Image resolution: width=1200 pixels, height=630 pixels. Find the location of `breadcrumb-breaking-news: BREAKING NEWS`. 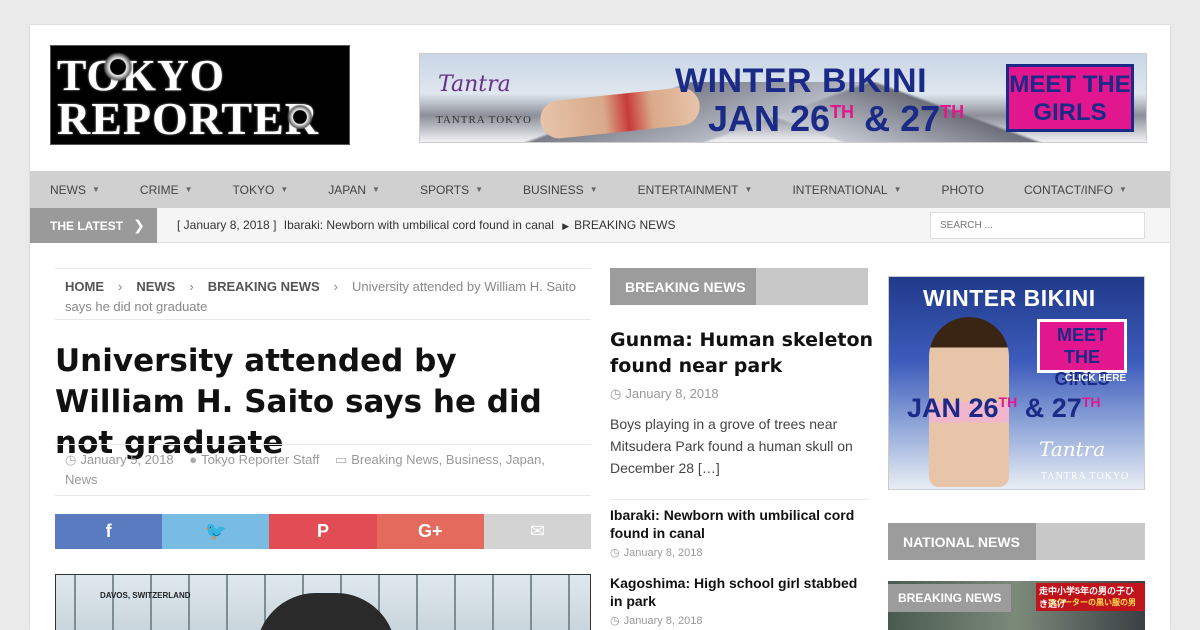

breadcrumb-breaking-news: BREAKING NEWS is located at coordinates (264, 286).